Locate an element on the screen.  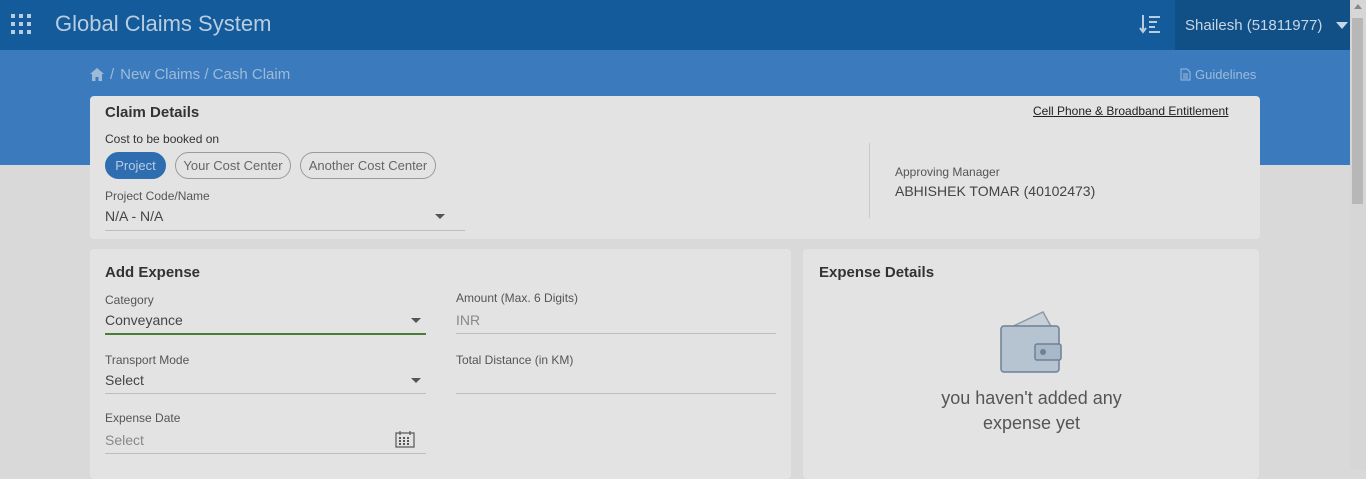
apps-grid-icon is located at coordinates (21, 24).